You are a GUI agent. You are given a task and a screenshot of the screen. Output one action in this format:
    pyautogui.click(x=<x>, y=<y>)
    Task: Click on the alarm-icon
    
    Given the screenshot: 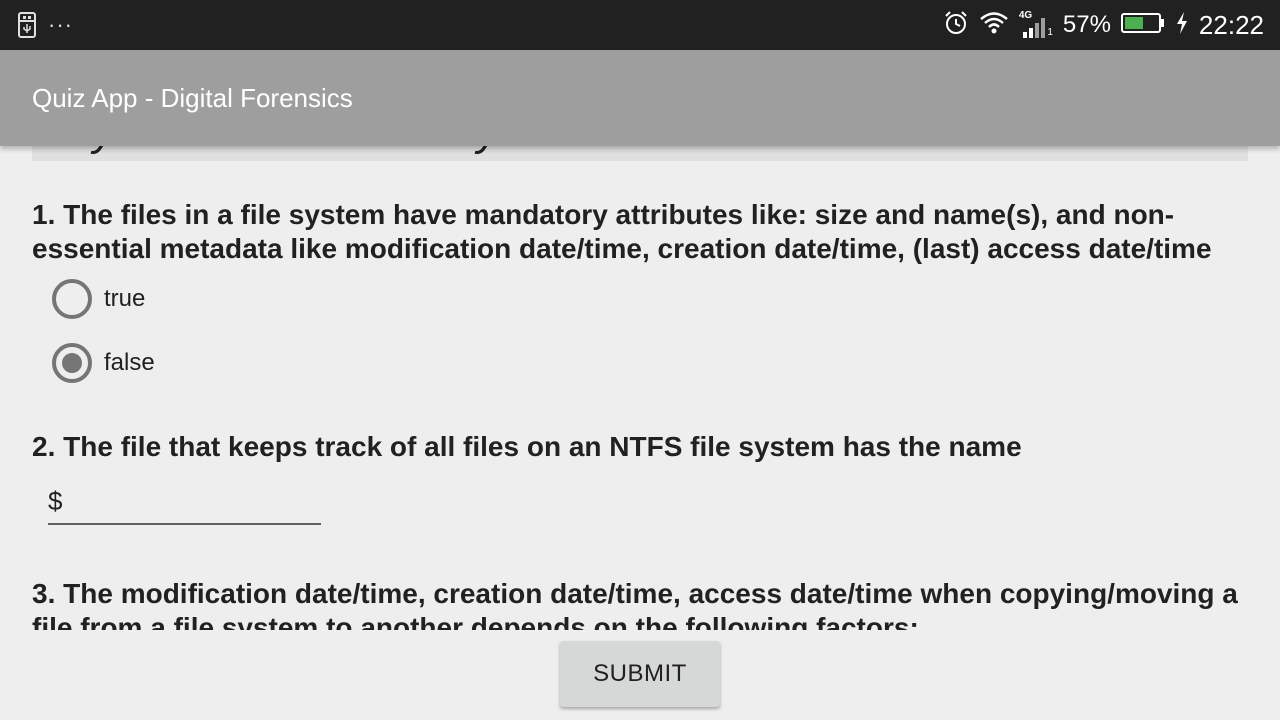 What is the action you would take?
    pyautogui.click(x=956, y=25)
    